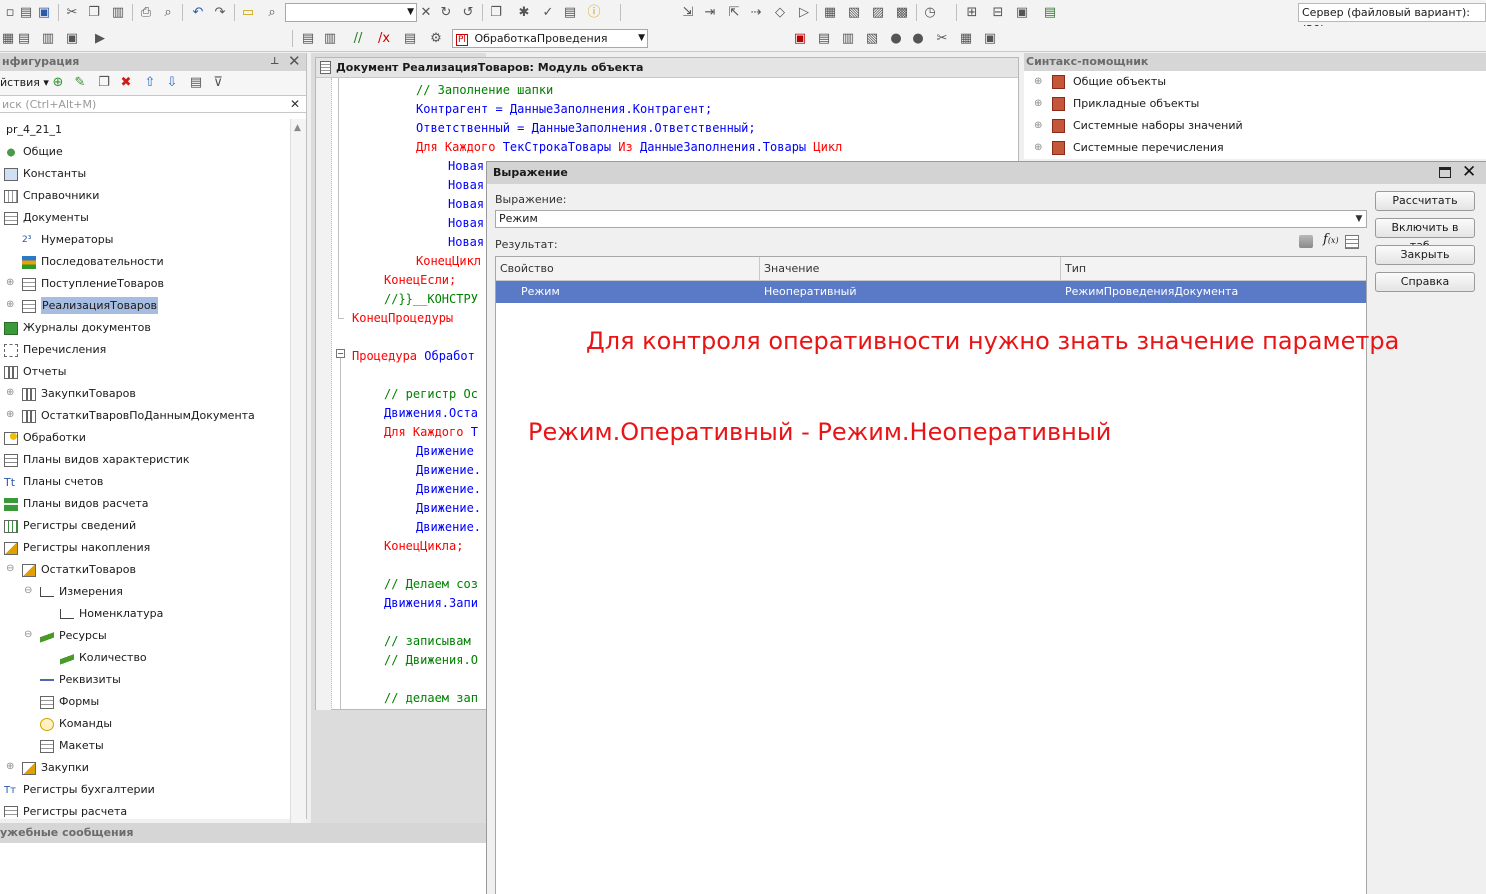 The height and width of the screenshot is (894, 1486). I want to click on redo-icon: ↷, so click(220, 13).